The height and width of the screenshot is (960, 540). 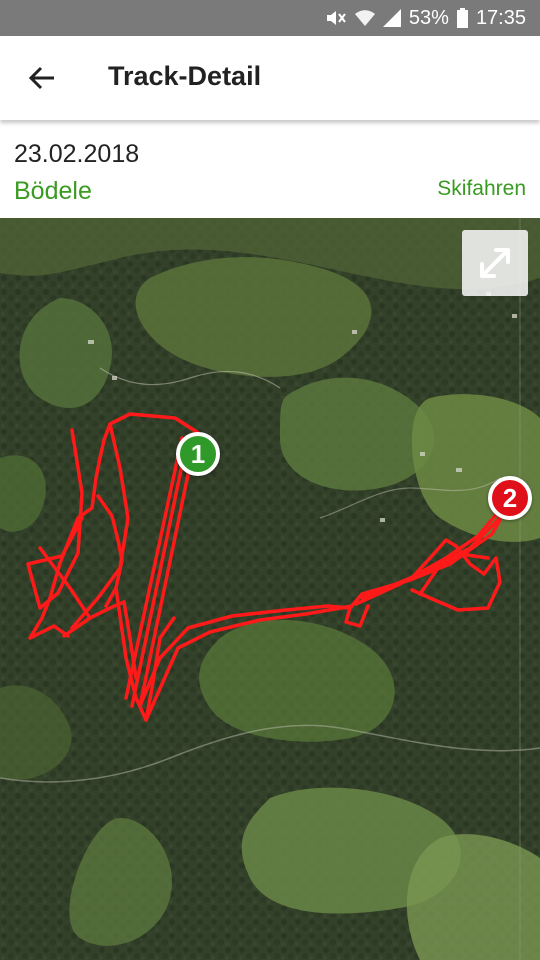 What do you see at coordinates (500, 17) in the screenshot?
I see `clock: 17:35` at bounding box center [500, 17].